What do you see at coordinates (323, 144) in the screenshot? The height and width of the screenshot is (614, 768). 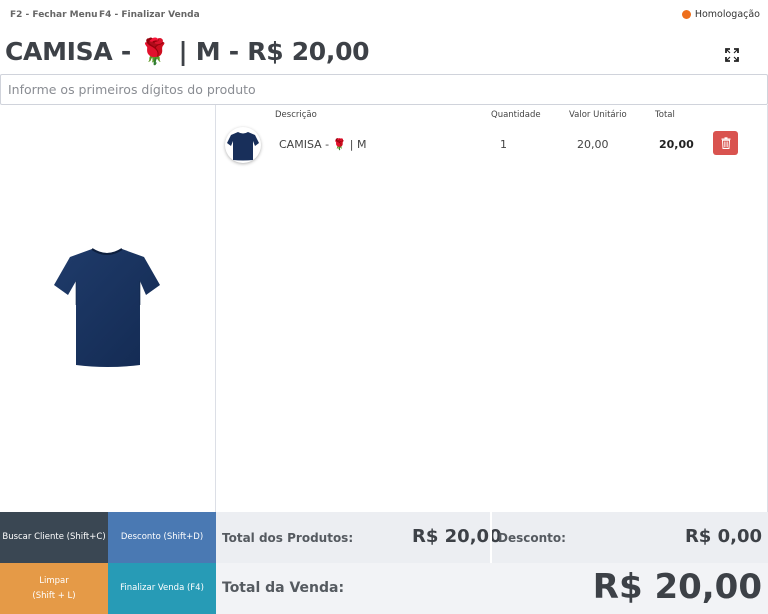 I see `item-description: CAMISA - 🌹 | M` at bounding box center [323, 144].